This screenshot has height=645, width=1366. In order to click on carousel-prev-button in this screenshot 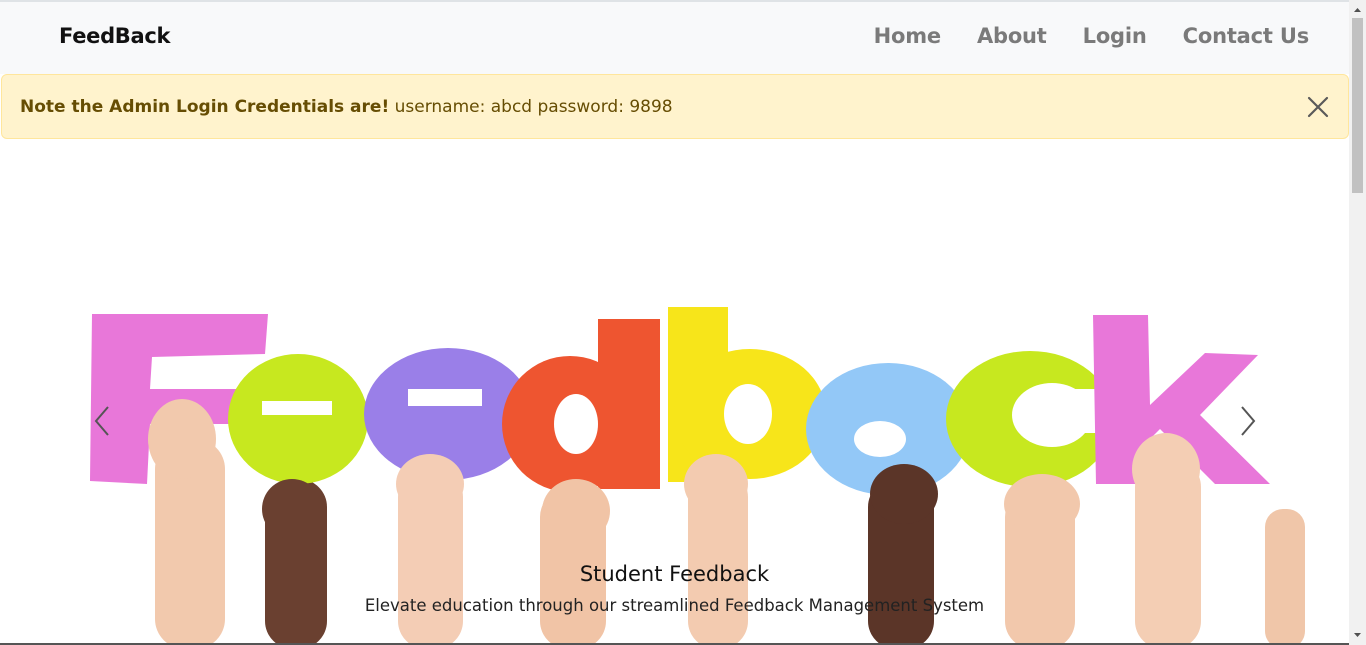, I will do `click(103, 421)`.